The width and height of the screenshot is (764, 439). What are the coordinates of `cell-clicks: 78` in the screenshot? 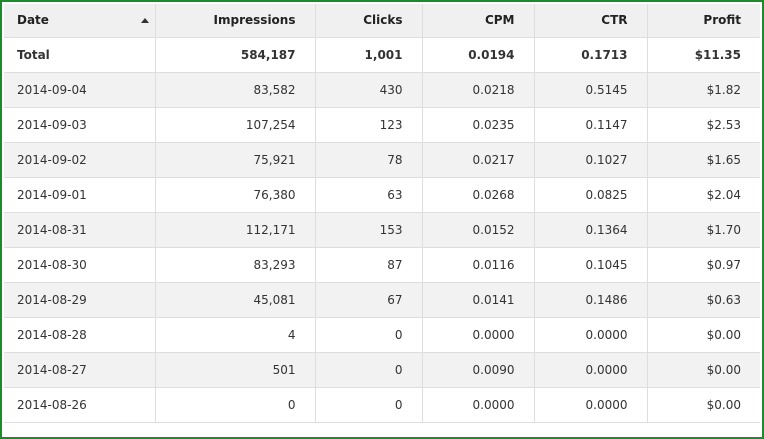 It's located at (369, 160).